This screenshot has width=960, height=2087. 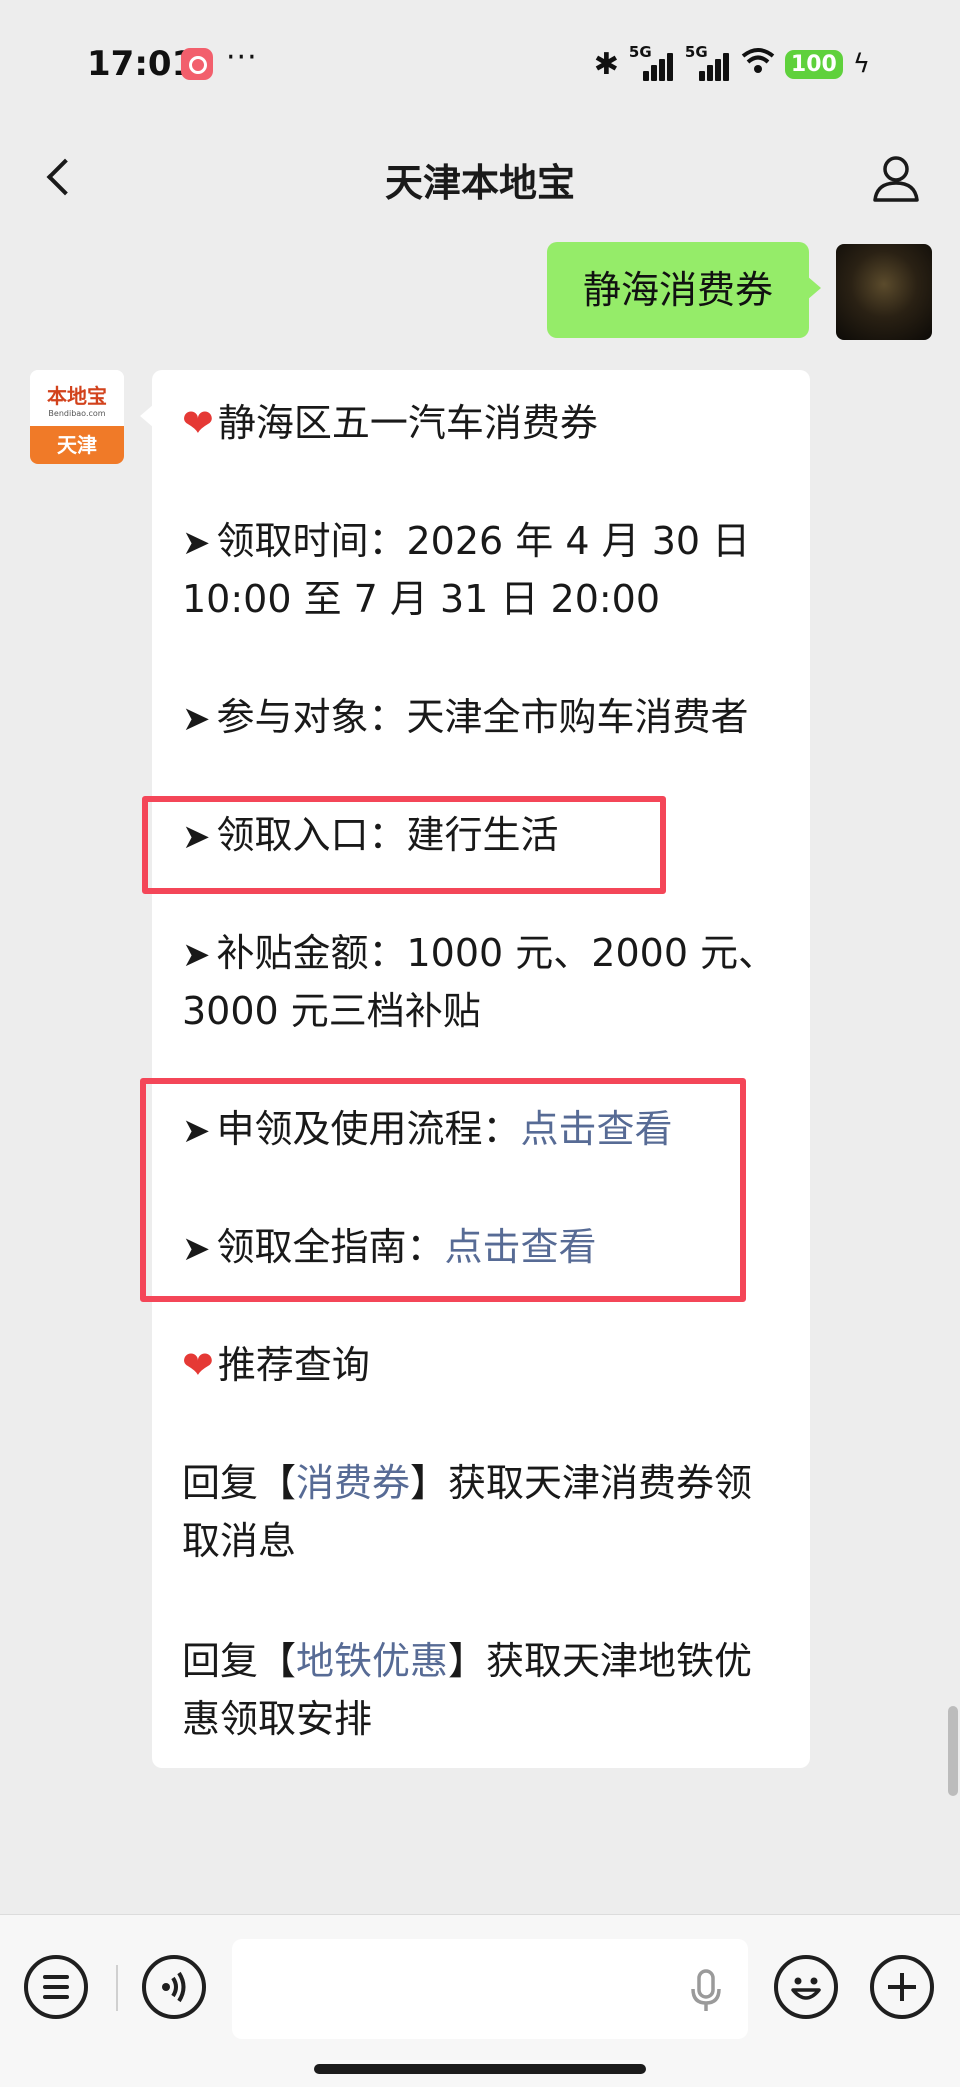 I want to click on status-bar: 17:01 ··· ✱ 5G 5G 100 ϟ, so click(x=480, y=65).